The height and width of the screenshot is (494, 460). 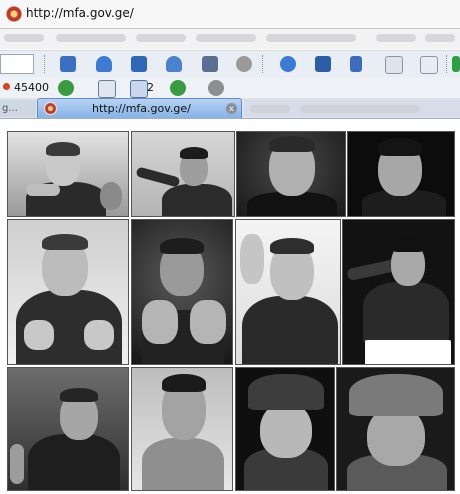 What do you see at coordinates (323, 64) in the screenshot?
I see `book-icon` at bounding box center [323, 64].